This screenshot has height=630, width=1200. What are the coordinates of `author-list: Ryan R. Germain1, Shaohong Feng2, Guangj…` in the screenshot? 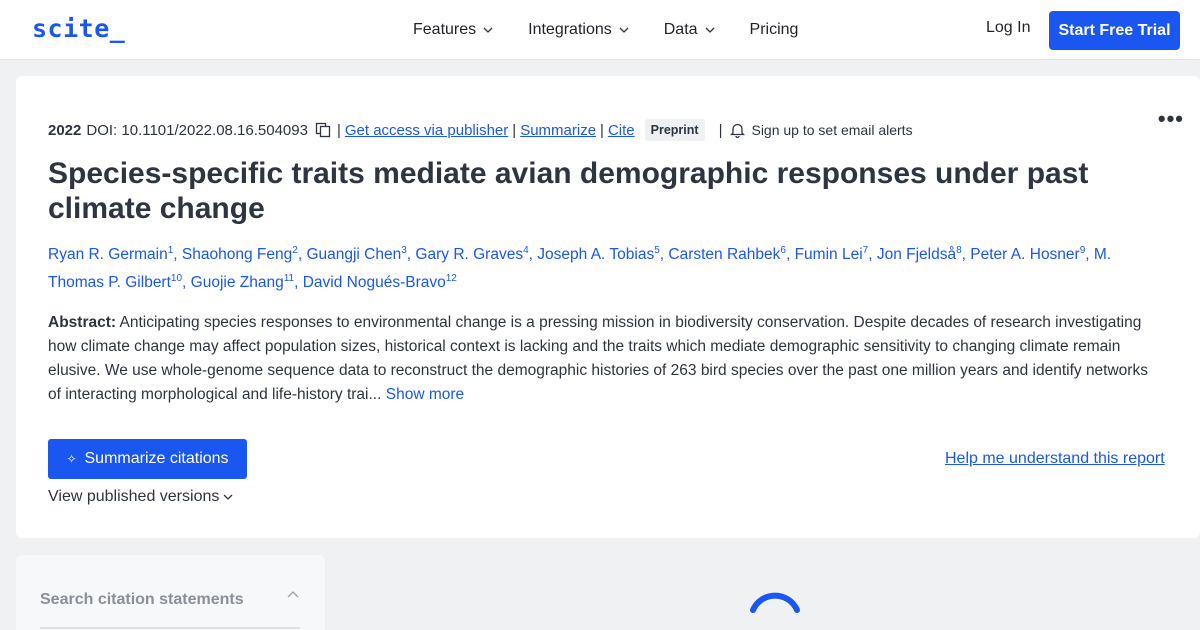 It's located at (603, 267).